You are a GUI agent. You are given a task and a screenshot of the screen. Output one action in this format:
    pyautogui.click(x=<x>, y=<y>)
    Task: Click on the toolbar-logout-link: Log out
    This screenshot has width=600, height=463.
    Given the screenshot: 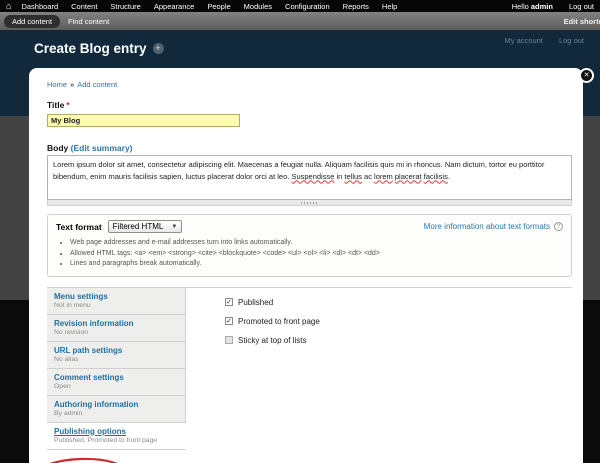 What is the action you would take?
    pyautogui.click(x=581, y=6)
    